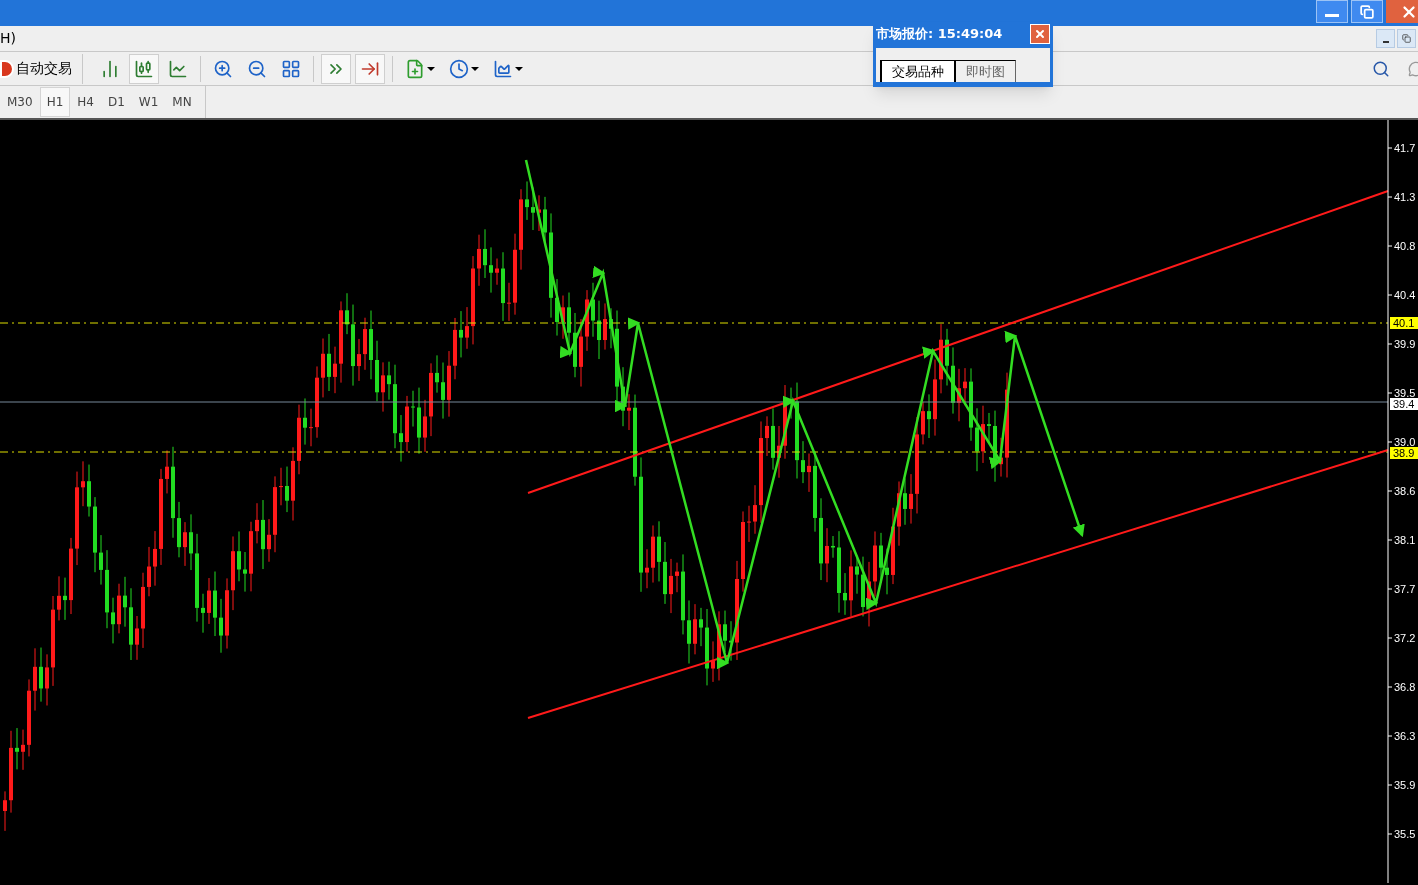  What do you see at coordinates (148, 102) in the screenshot?
I see `timeframe-tab: W1` at bounding box center [148, 102].